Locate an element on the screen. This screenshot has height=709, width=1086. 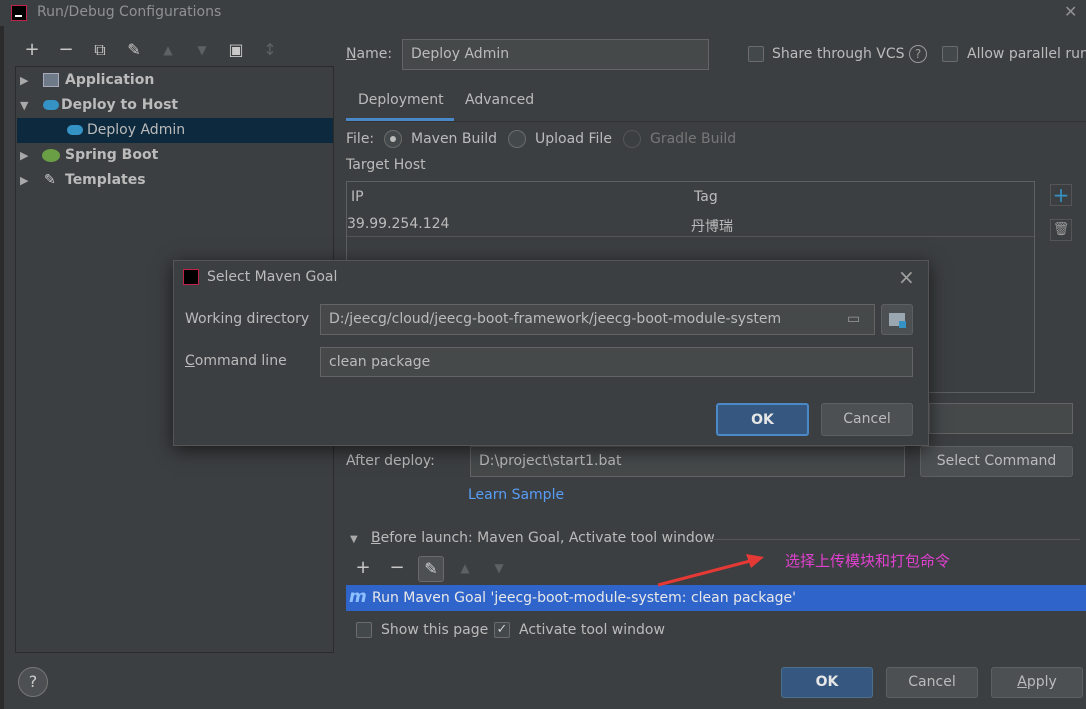
dialog-ok-button: OK is located at coordinates (762, 419).